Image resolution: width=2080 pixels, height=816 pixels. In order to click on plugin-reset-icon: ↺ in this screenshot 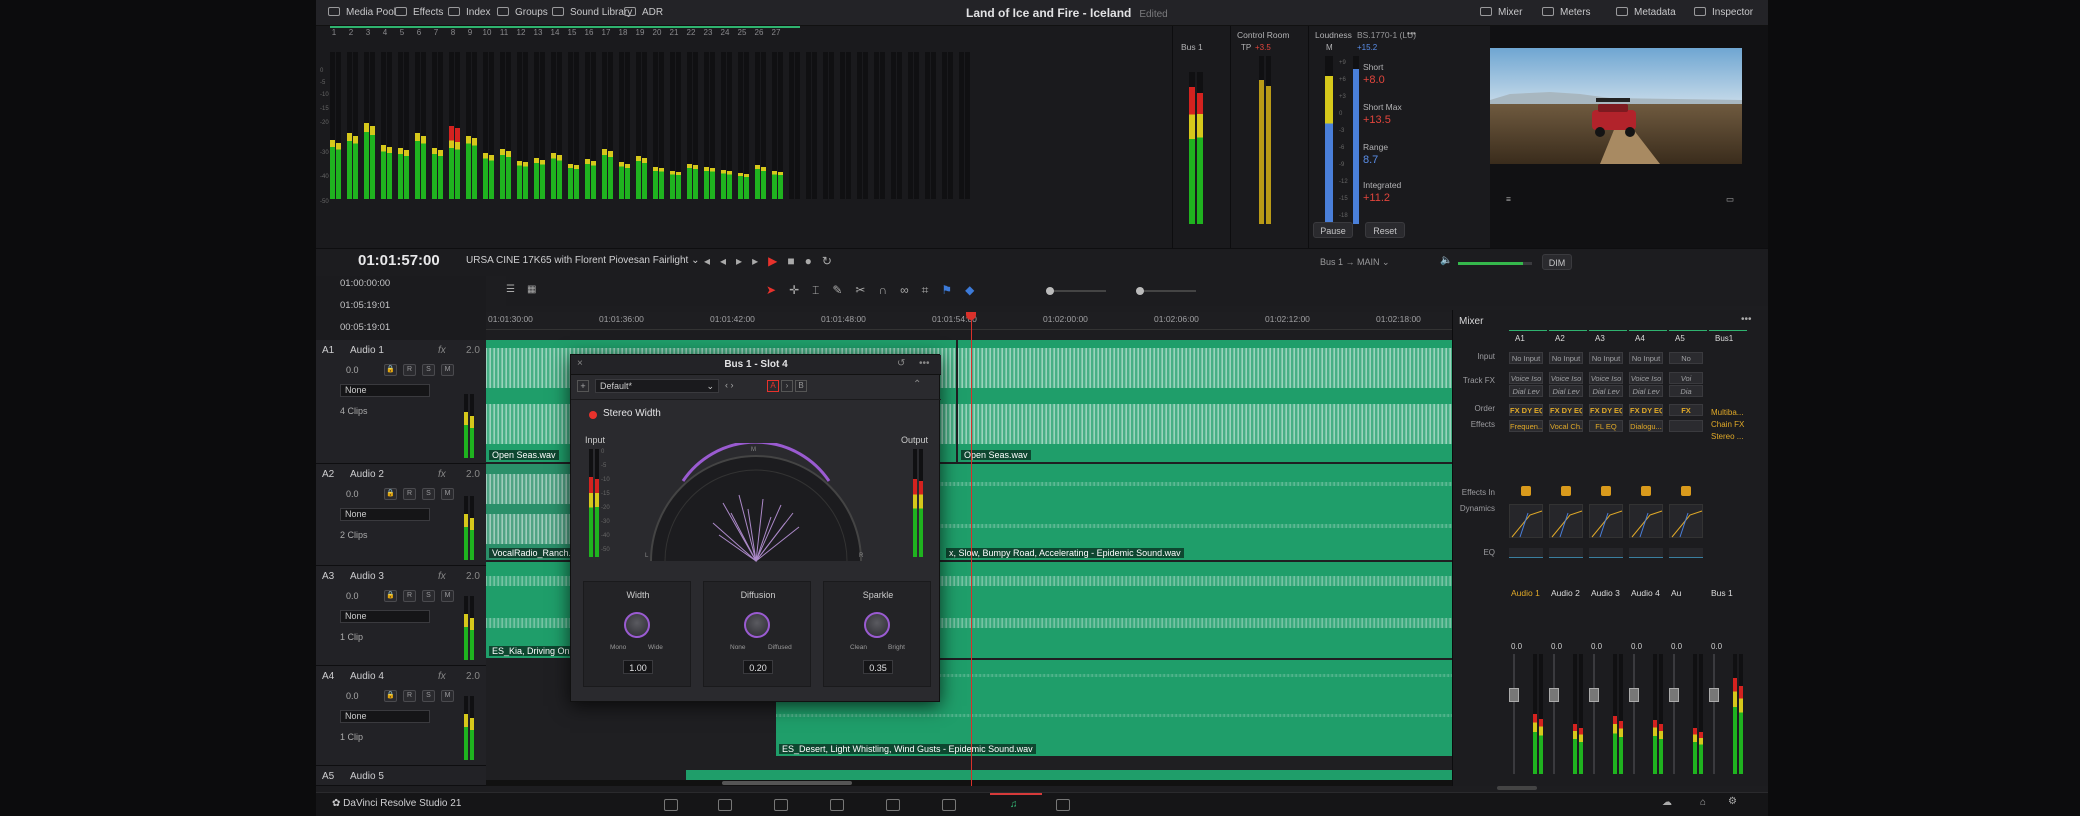, I will do `click(901, 363)`.